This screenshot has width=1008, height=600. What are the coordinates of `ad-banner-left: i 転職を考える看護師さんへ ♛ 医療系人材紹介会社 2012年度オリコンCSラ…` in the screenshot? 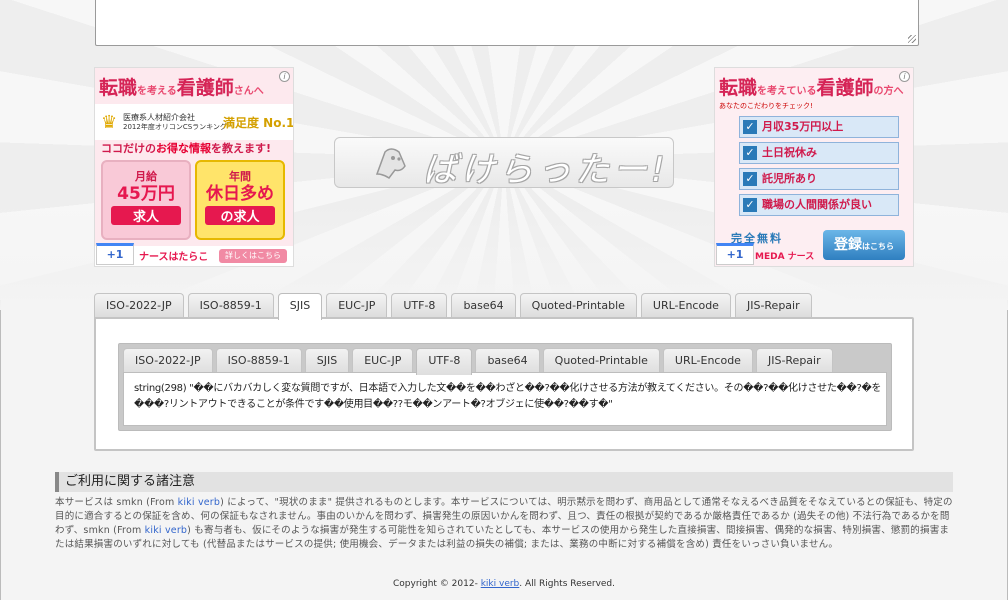 It's located at (194, 167).